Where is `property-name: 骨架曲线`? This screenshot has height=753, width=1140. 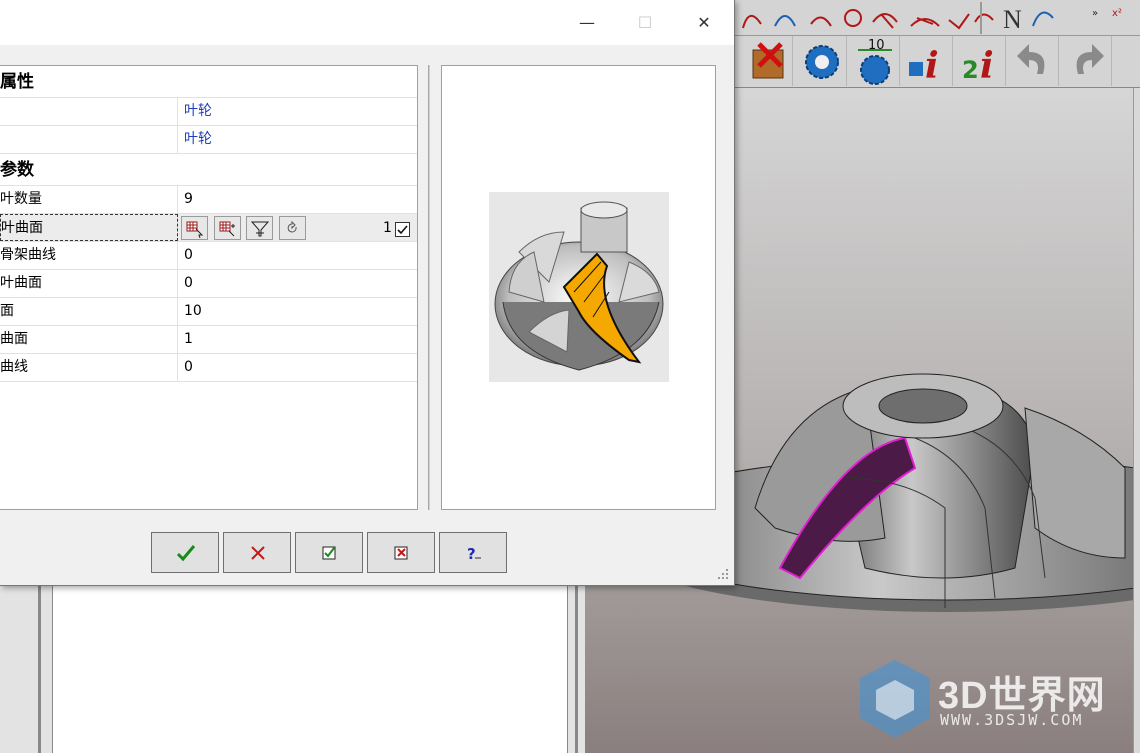
property-name: 骨架曲线 is located at coordinates (89, 255).